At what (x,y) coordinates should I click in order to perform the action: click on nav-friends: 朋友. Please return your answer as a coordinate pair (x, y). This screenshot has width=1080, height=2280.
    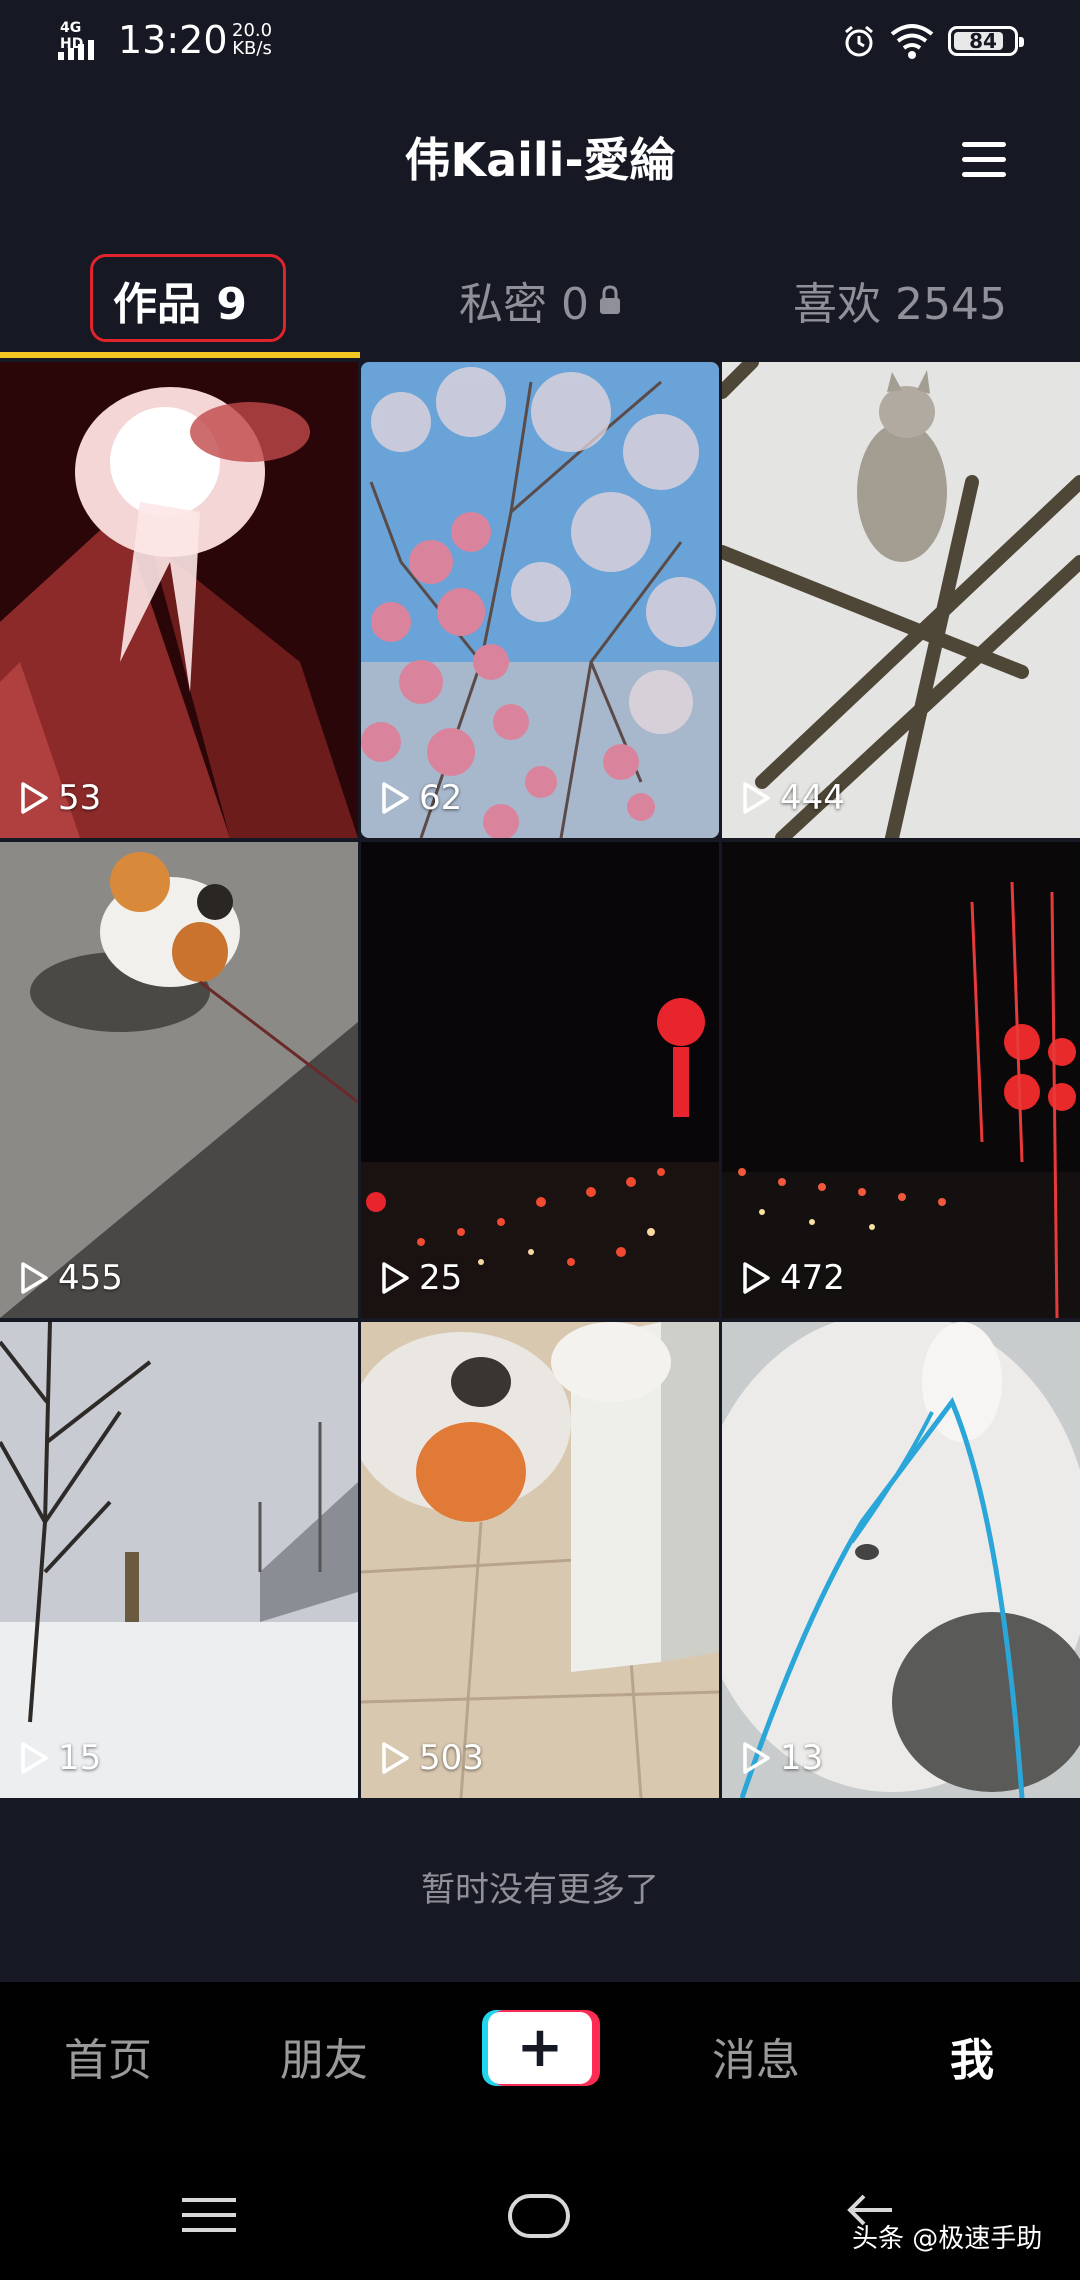
    Looking at the image, I should click on (324, 2056).